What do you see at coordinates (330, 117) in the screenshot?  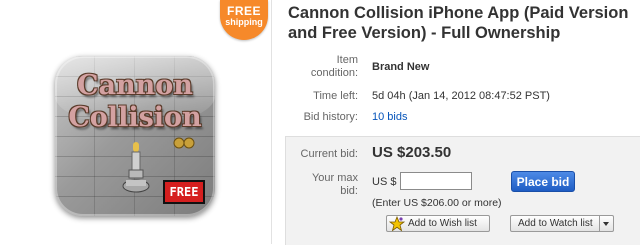 I see `bid-history-label: Bid history:` at bounding box center [330, 117].